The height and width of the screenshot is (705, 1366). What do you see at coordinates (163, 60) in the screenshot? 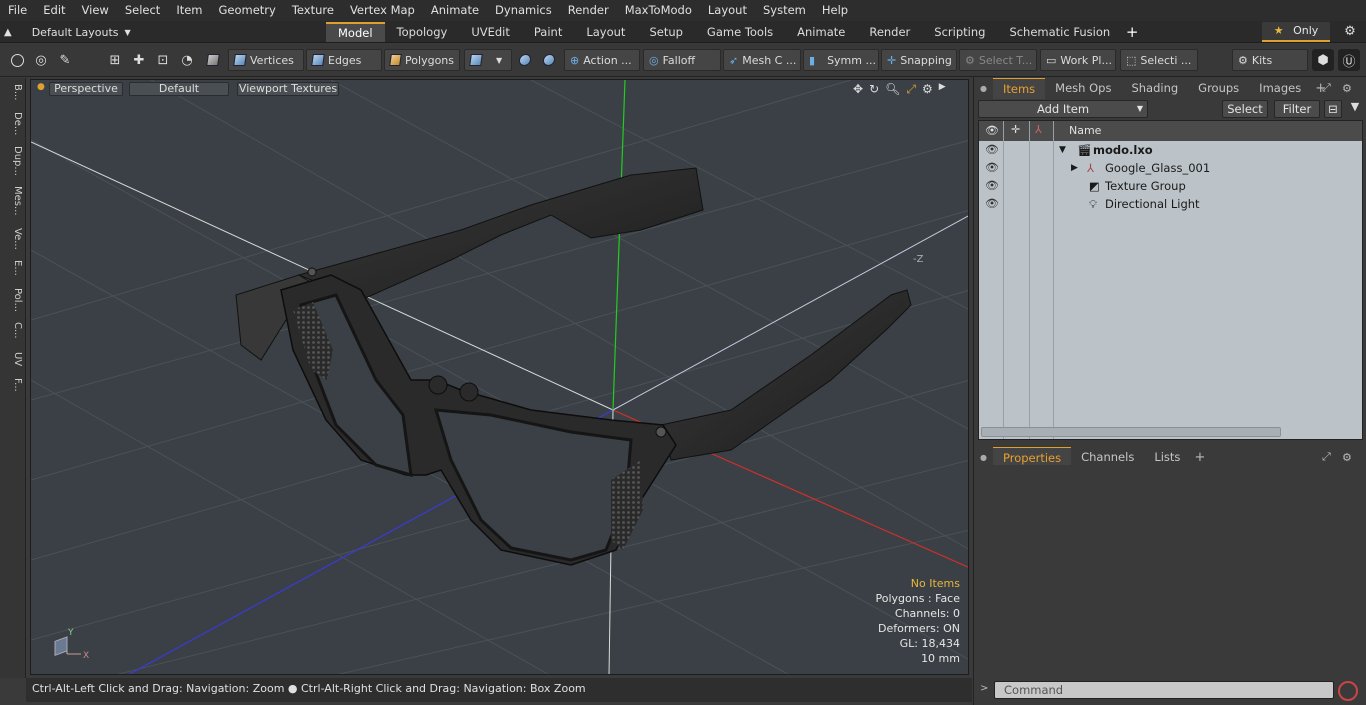
I see `rotate-icon: ⊡` at bounding box center [163, 60].